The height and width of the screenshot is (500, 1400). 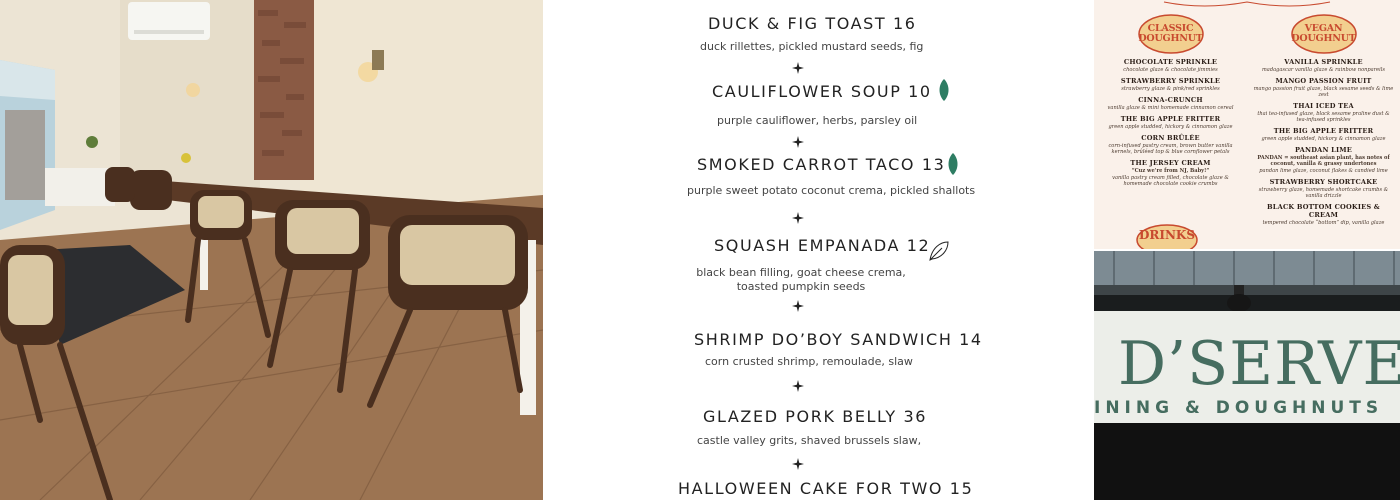 What do you see at coordinates (815, 416) in the screenshot?
I see `dish-title: GLAZED PORK BELLY 36` at bounding box center [815, 416].